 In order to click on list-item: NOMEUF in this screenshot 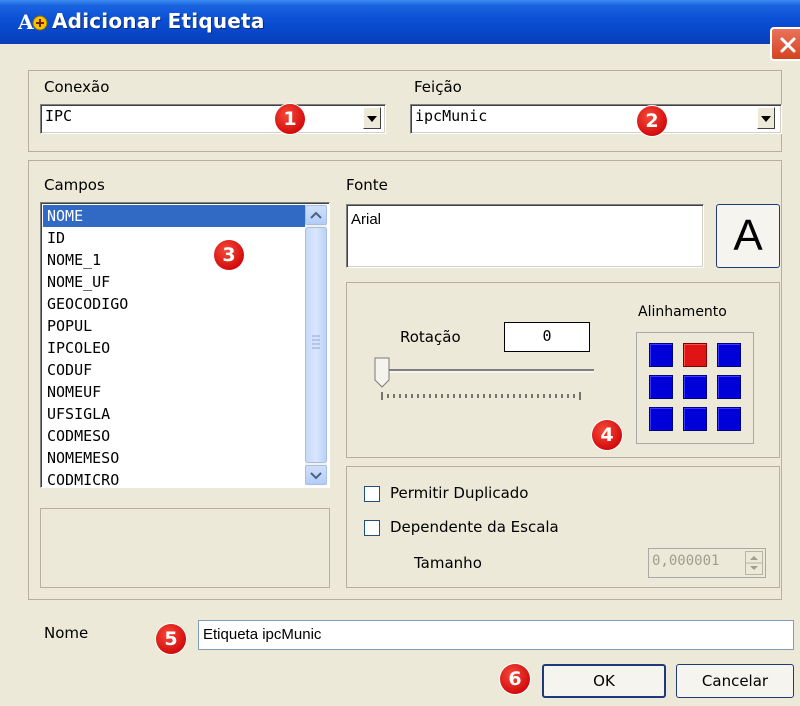, I will do `click(175, 392)`.